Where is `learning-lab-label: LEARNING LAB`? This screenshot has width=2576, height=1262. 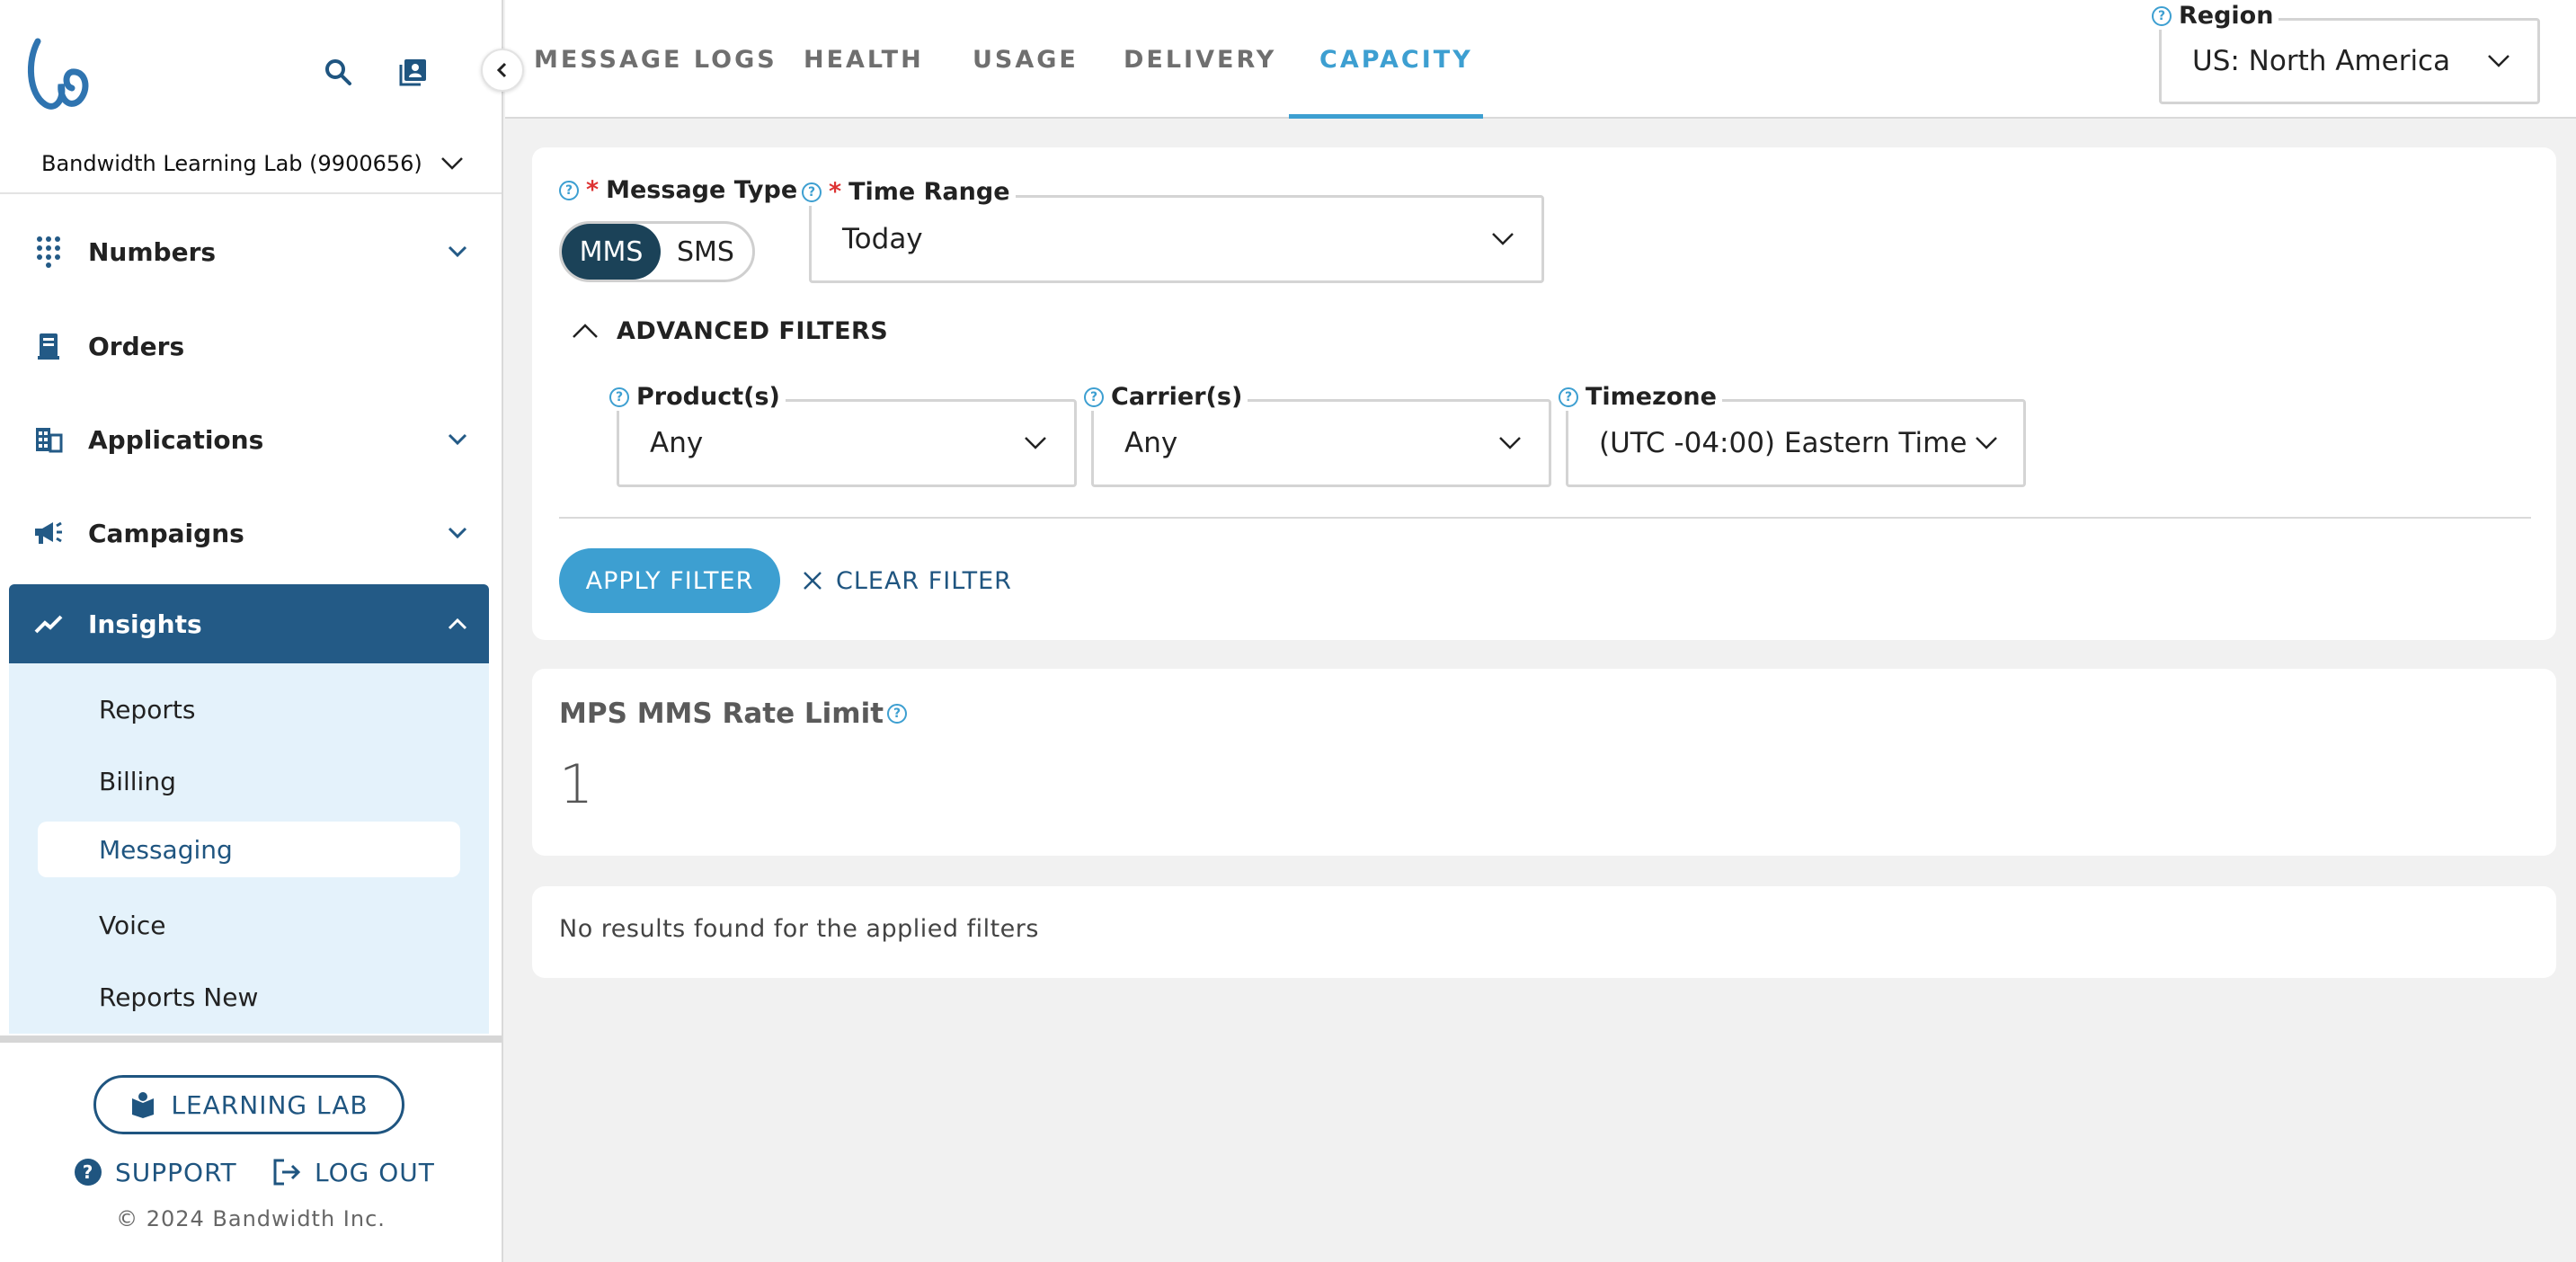
learning-lab-label: LEARNING LAB is located at coordinates (270, 1104).